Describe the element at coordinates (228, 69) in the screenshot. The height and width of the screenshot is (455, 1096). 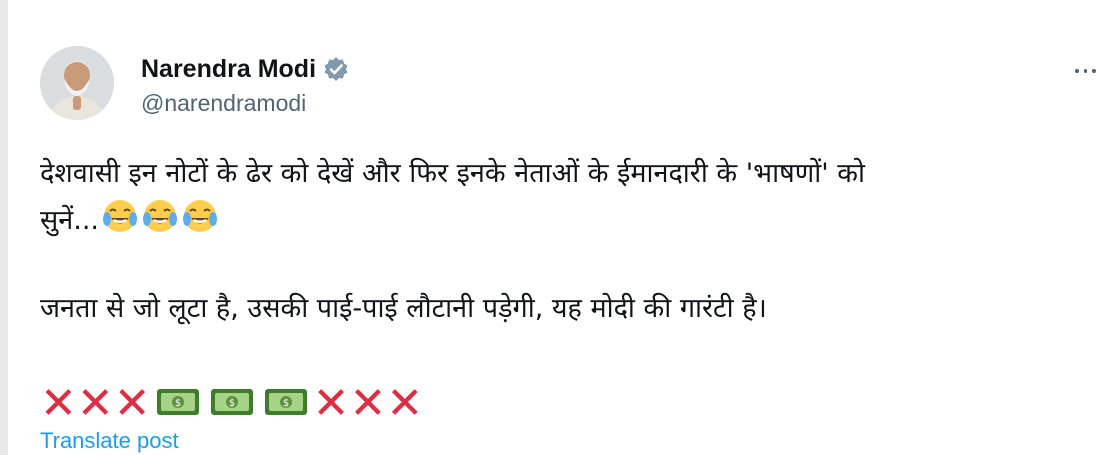
I see `author-name: Narendra Modi` at that location.